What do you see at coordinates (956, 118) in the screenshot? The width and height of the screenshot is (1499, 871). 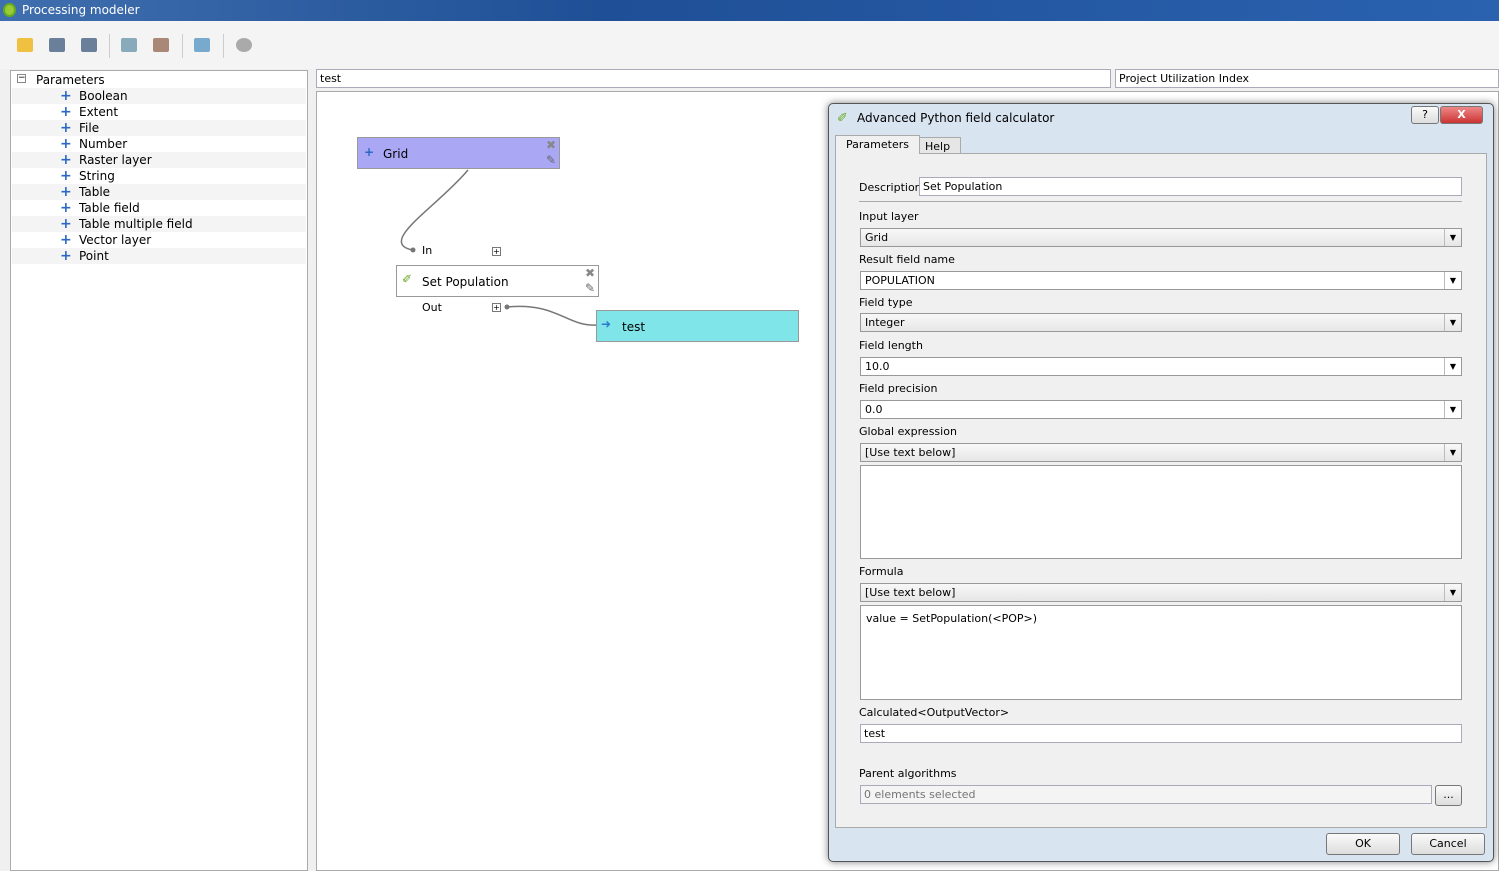 I see `dialog-title: Advanced Python field calculator` at bounding box center [956, 118].